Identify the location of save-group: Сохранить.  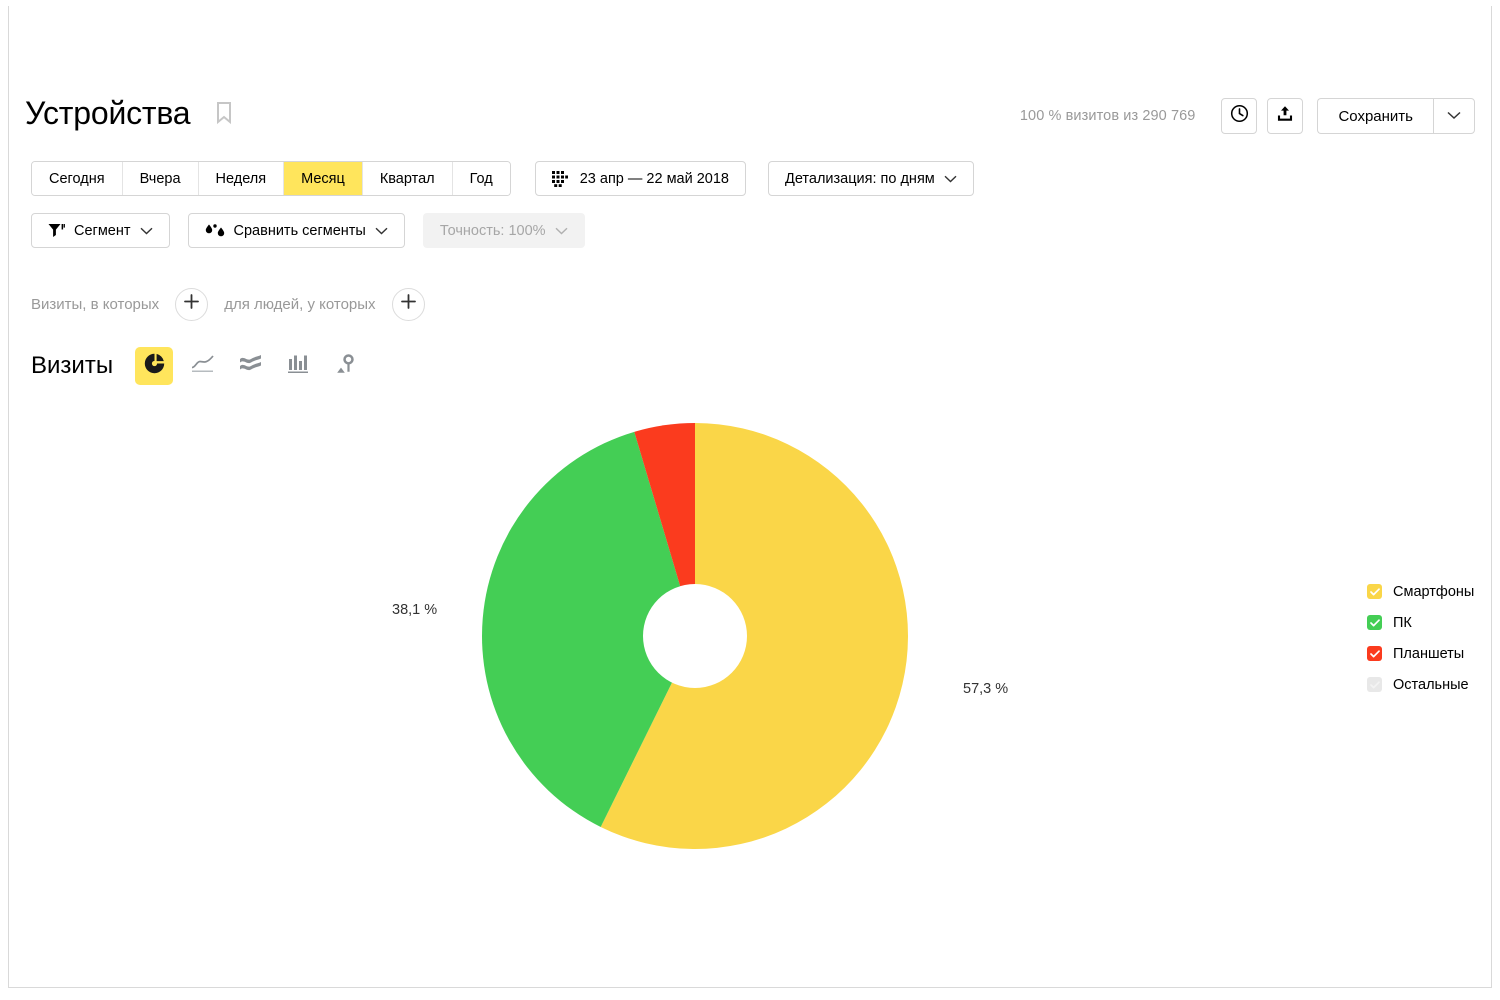
(1396, 116).